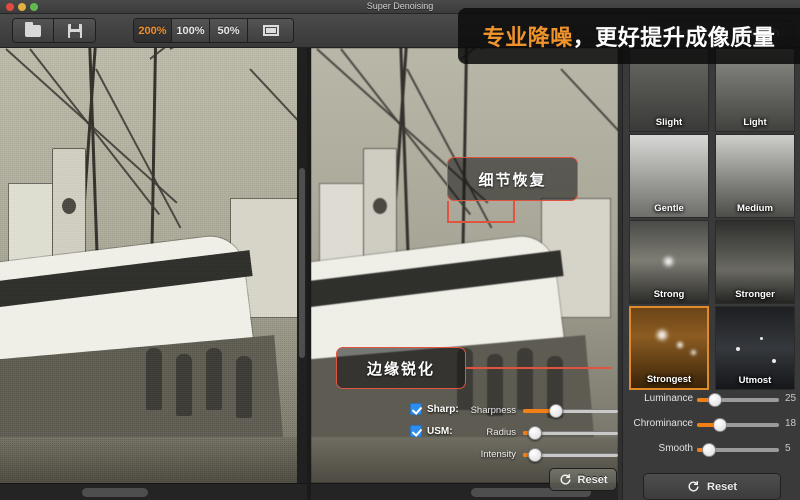 Image resolution: width=800 pixels, height=500 pixels. Describe the element at coordinates (755, 176) in the screenshot. I see `preset-medium: Medium` at that location.